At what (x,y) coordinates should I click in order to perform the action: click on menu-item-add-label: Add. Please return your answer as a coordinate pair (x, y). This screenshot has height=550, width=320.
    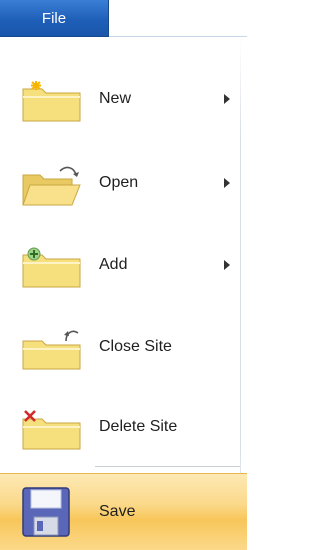
    Looking at the image, I should click on (113, 264).